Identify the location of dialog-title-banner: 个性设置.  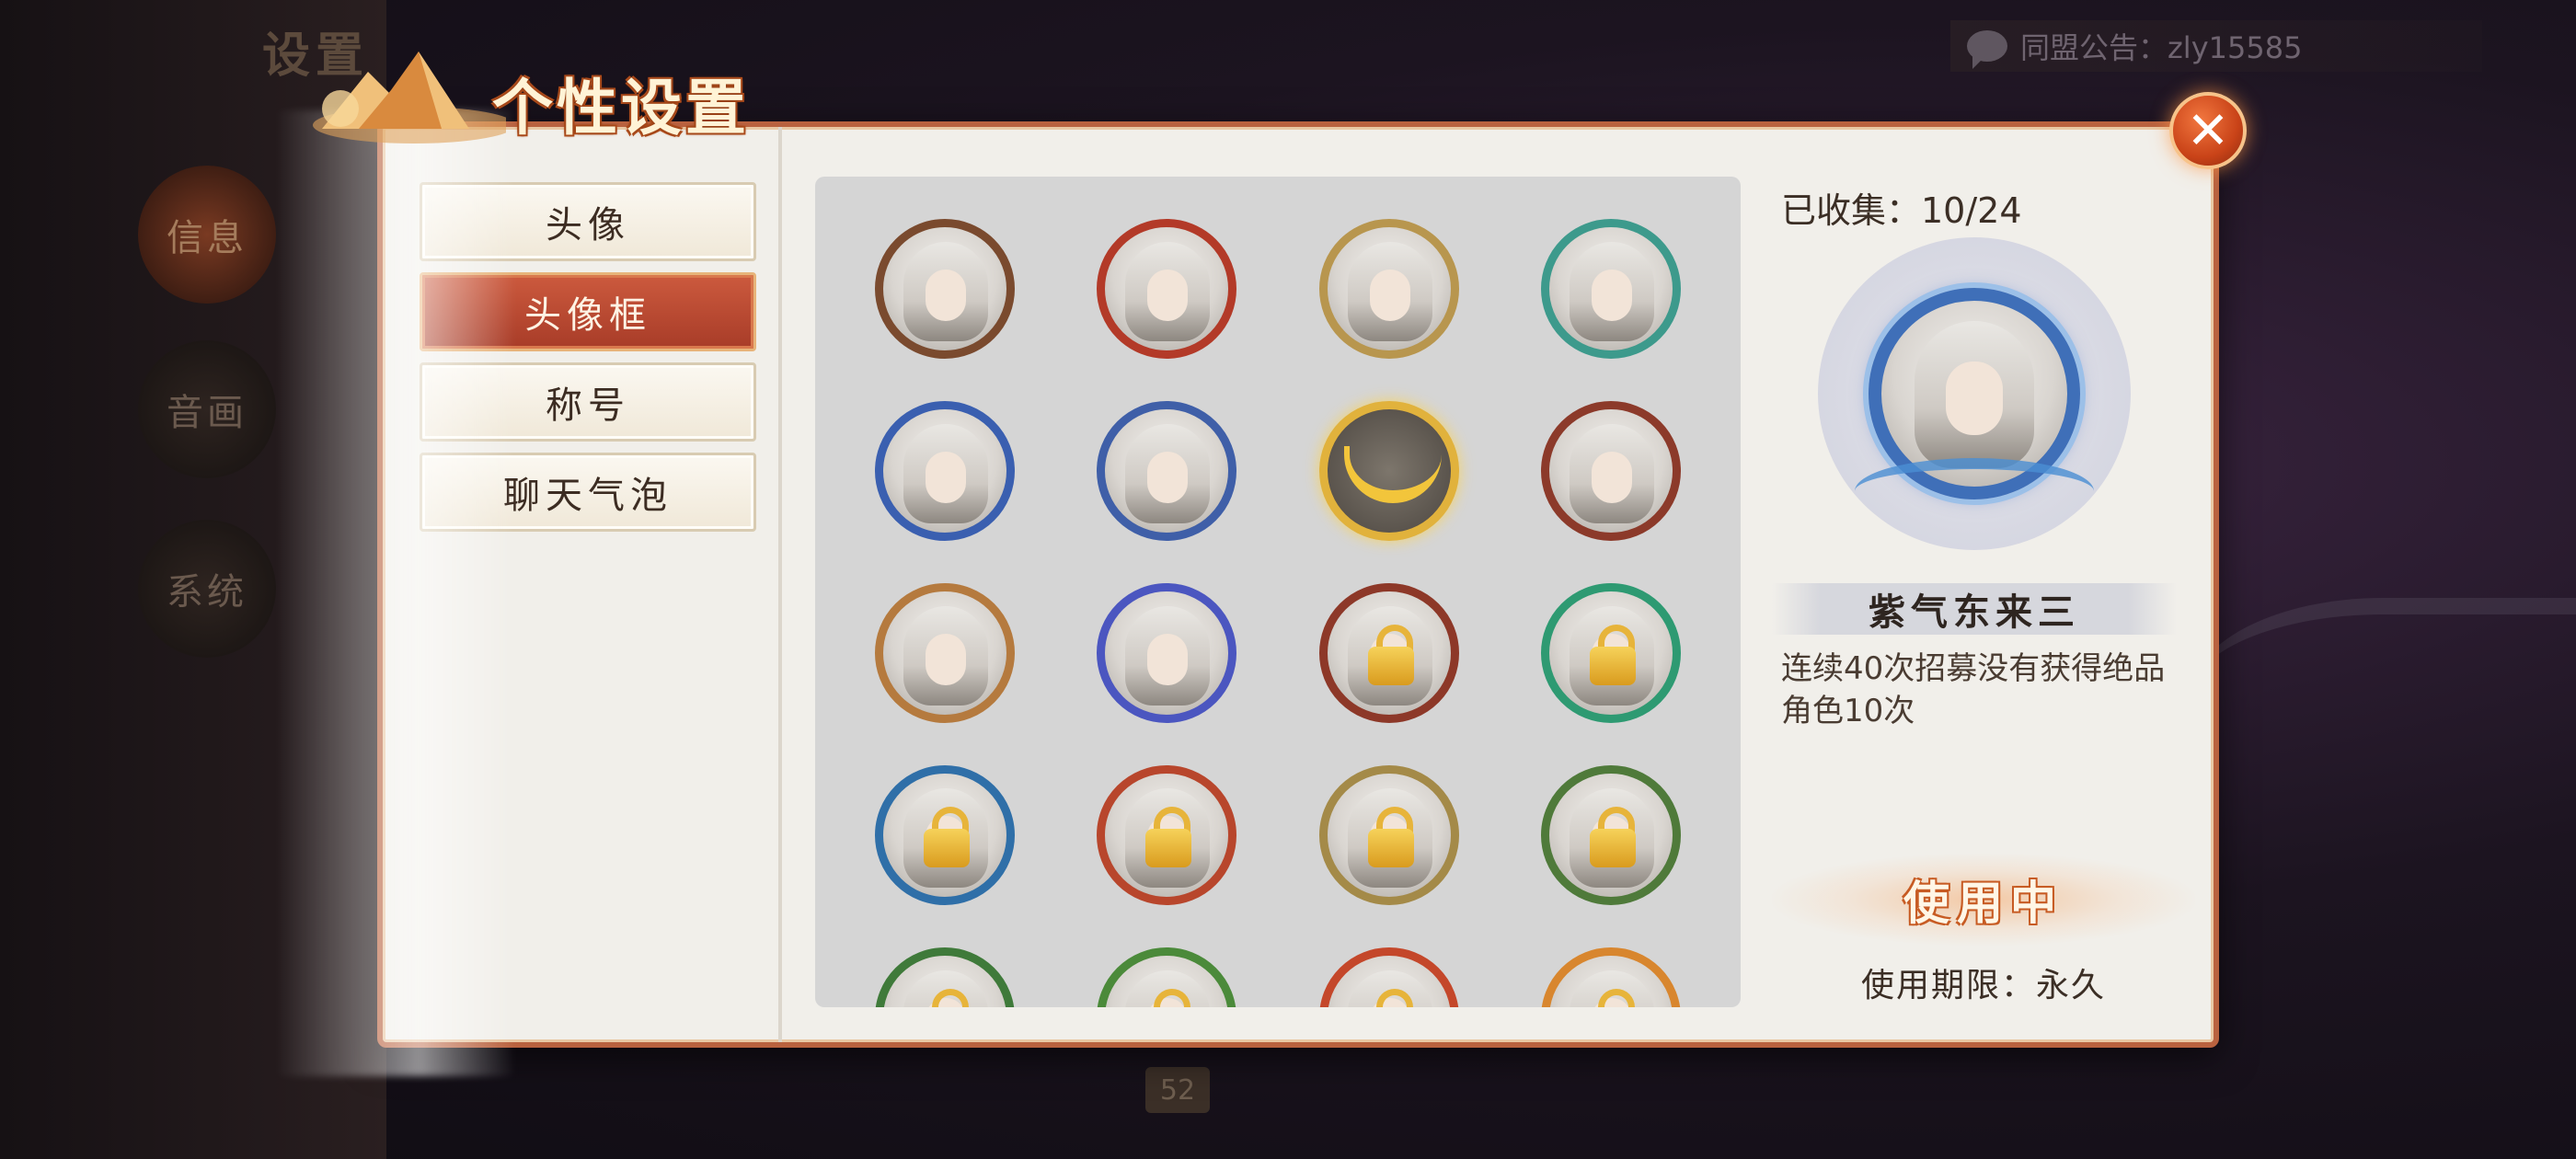
(561, 92).